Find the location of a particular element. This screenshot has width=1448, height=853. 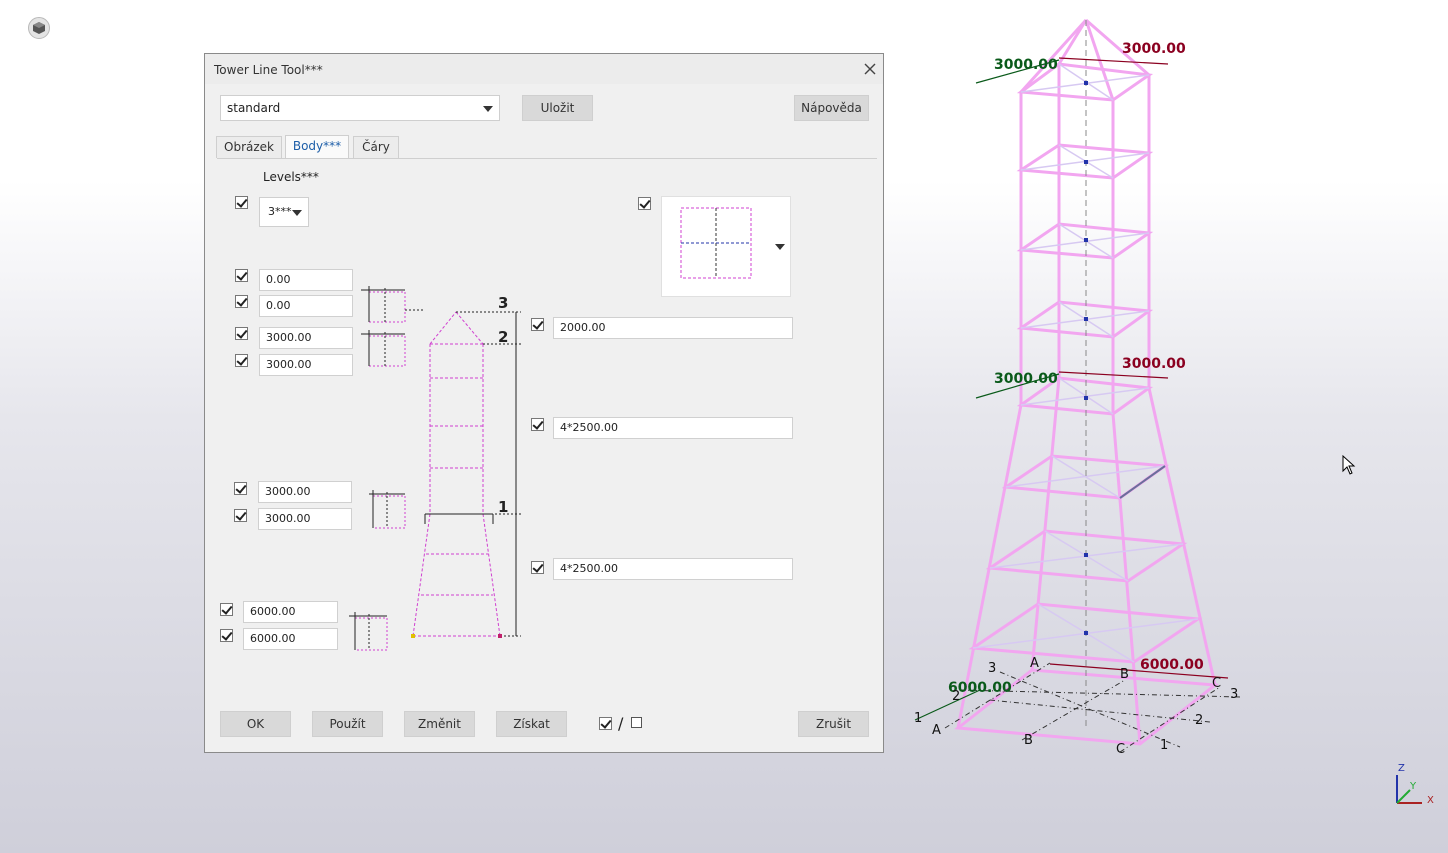

grid-label-b-bottom: B is located at coordinates (1028, 740).